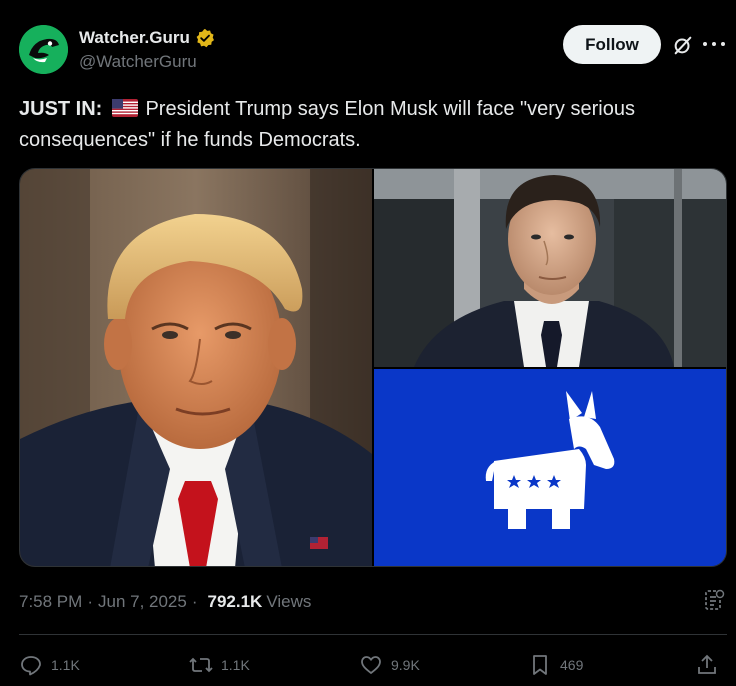  I want to click on views-label: Views, so click(289, 601).